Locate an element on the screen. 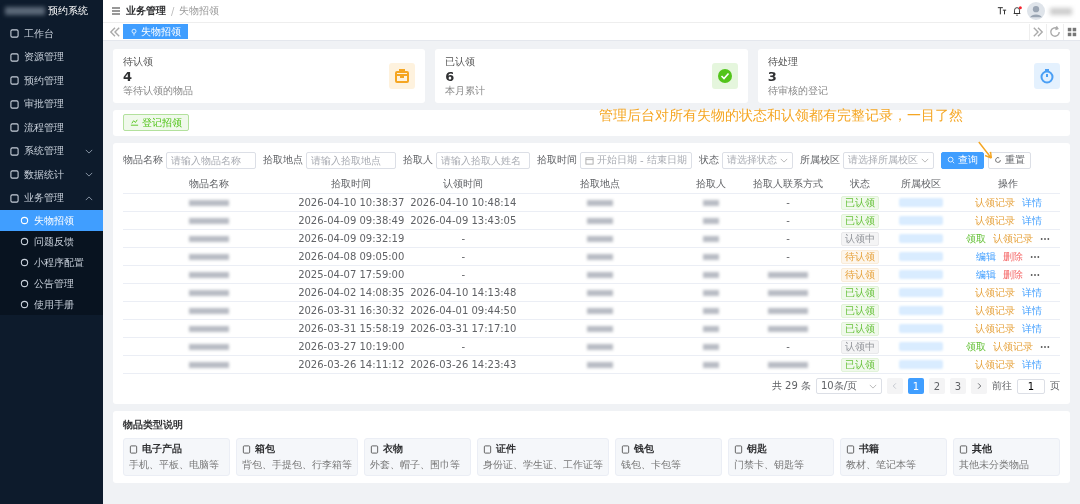 The height and width of the screenshot is (504, 1080). type-description: 钱包、卡包等 is located at coordinates (651, 465).